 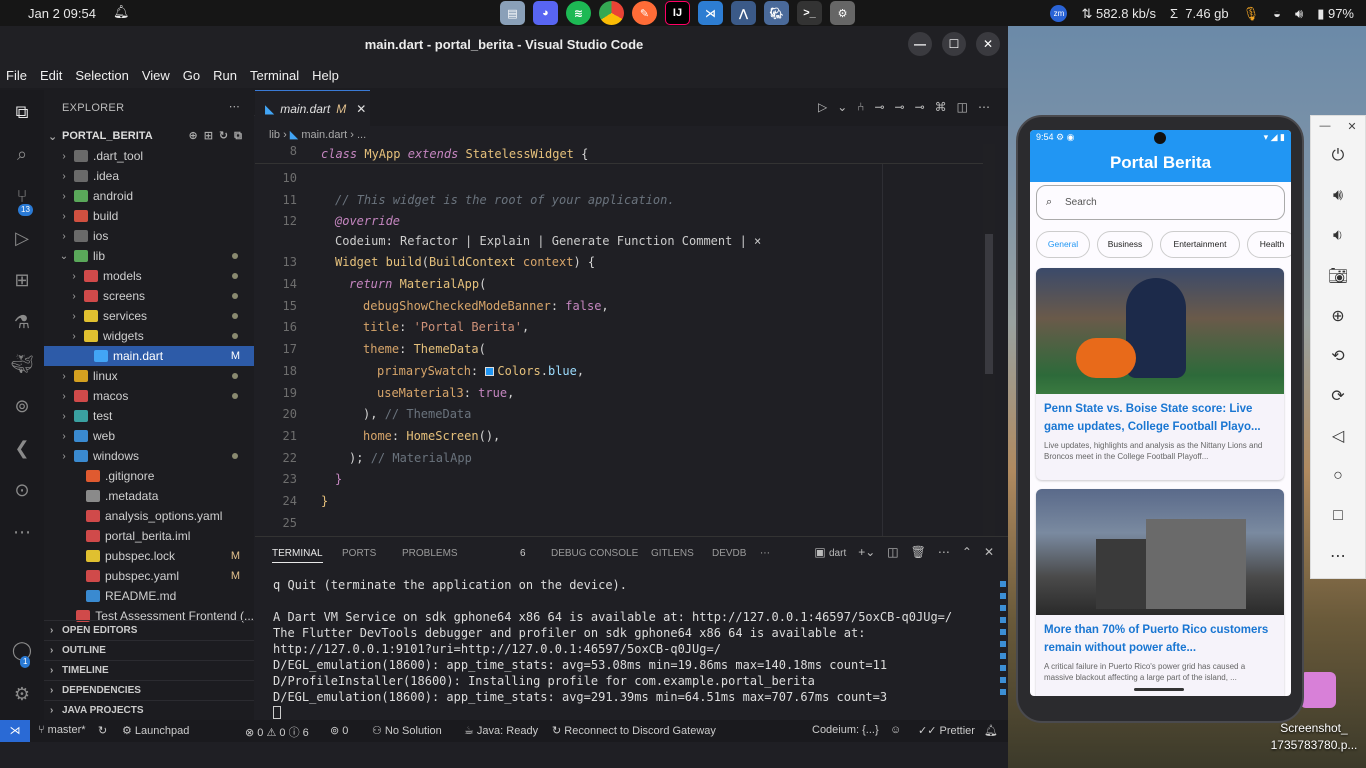 What do you see at coordinates (430, 553) in the screenshot?
I see `tab-problems: PROBLEMS` at bounding box center [430, 553].